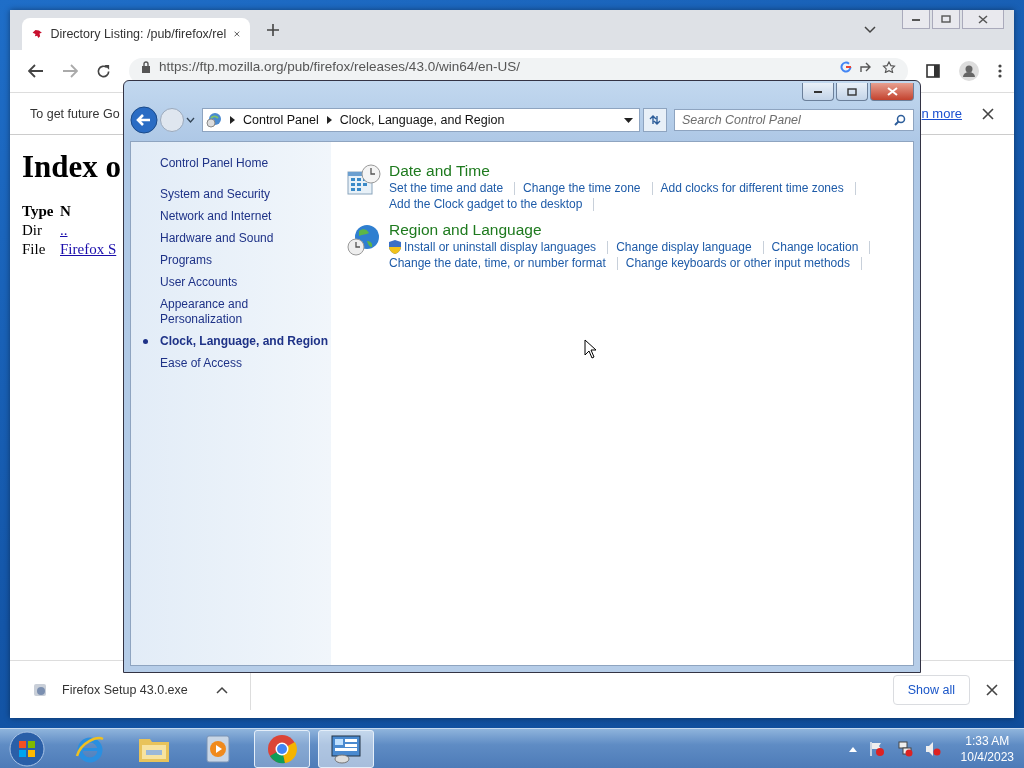 The height and width of the screenshot is (768, 1024). Describe the element at coordinates (497, 263) in the screenshot. I see `task-link: Change the date, time, or number format` at that location.